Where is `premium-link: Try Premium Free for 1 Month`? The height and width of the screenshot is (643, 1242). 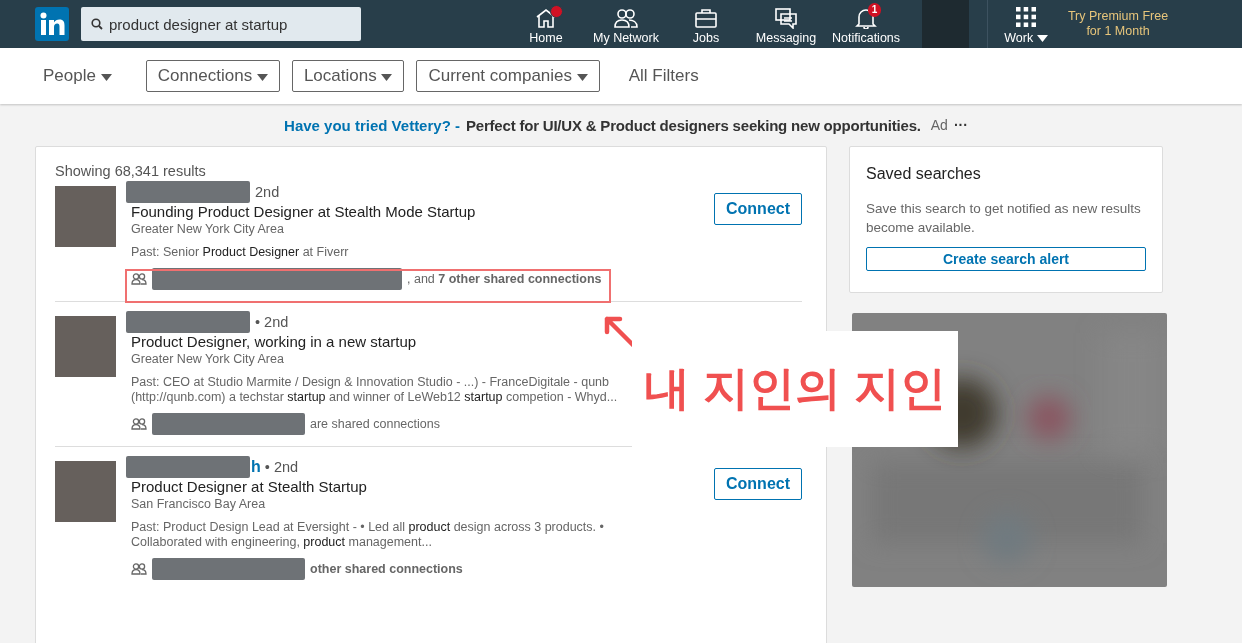 premium-link: Try Premium Free for 1 Month is located at coordinates (1118, 24).